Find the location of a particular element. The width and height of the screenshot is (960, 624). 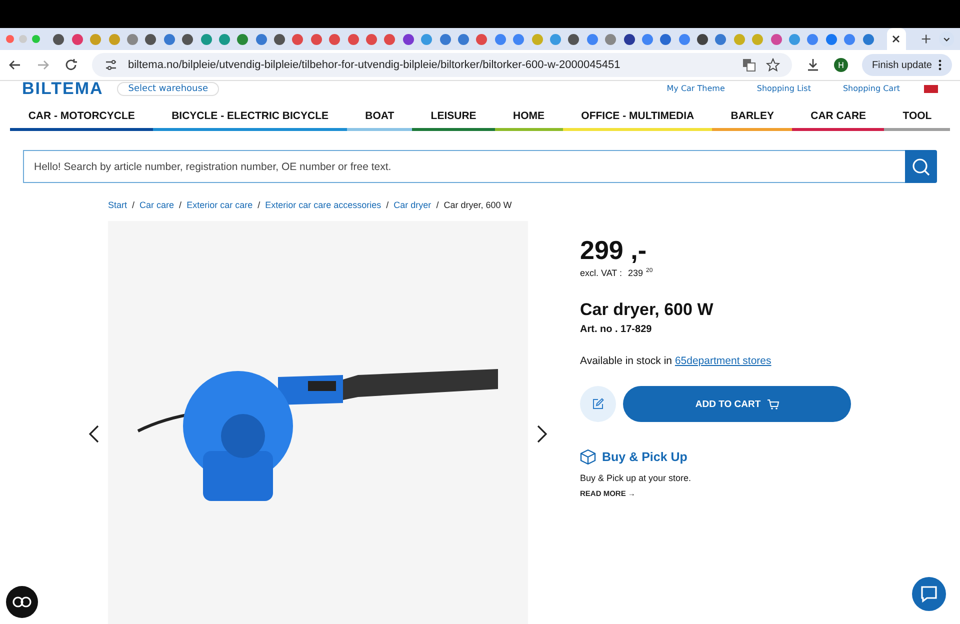

nav-item: BOAT is located at coordinates (379, 118).